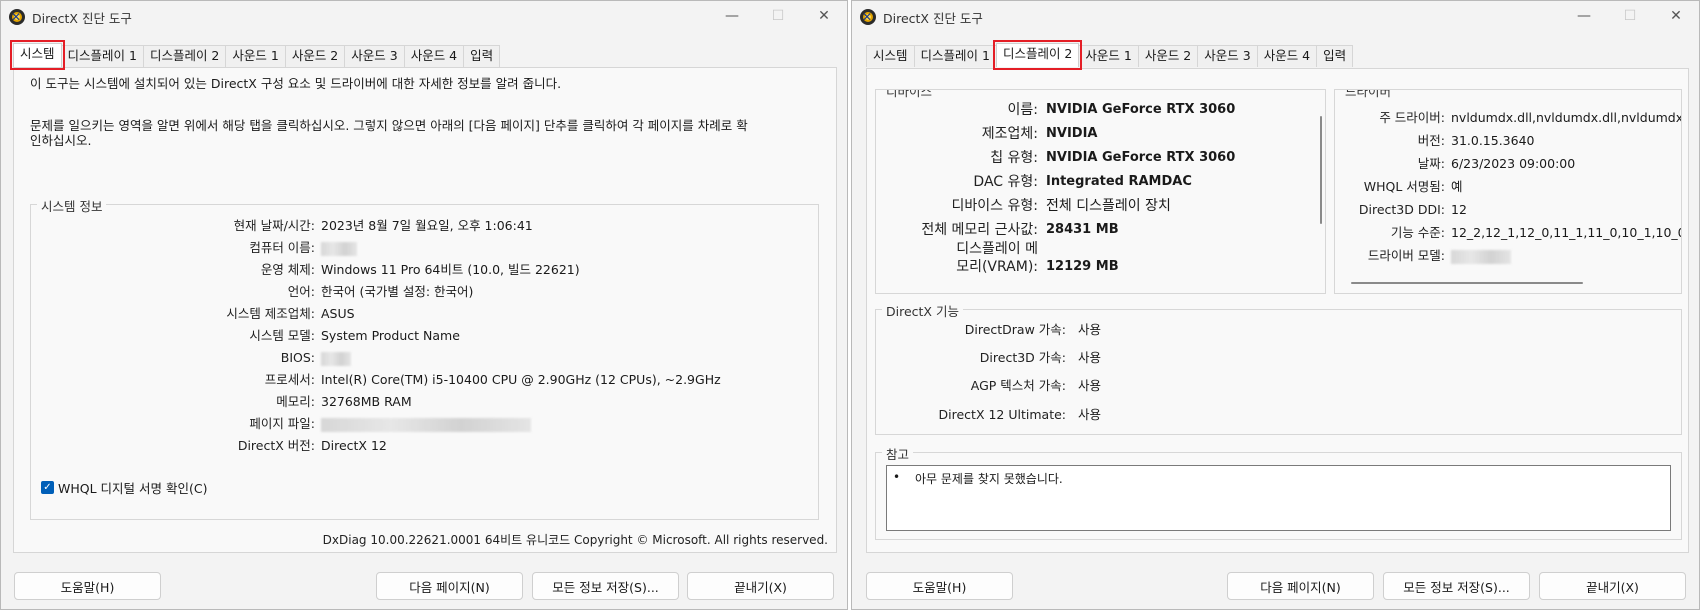  What do you see at coordinates (1090, 357) in the screenshot?
I see `feature-value: 사용` at bounding box center [1090, 357].